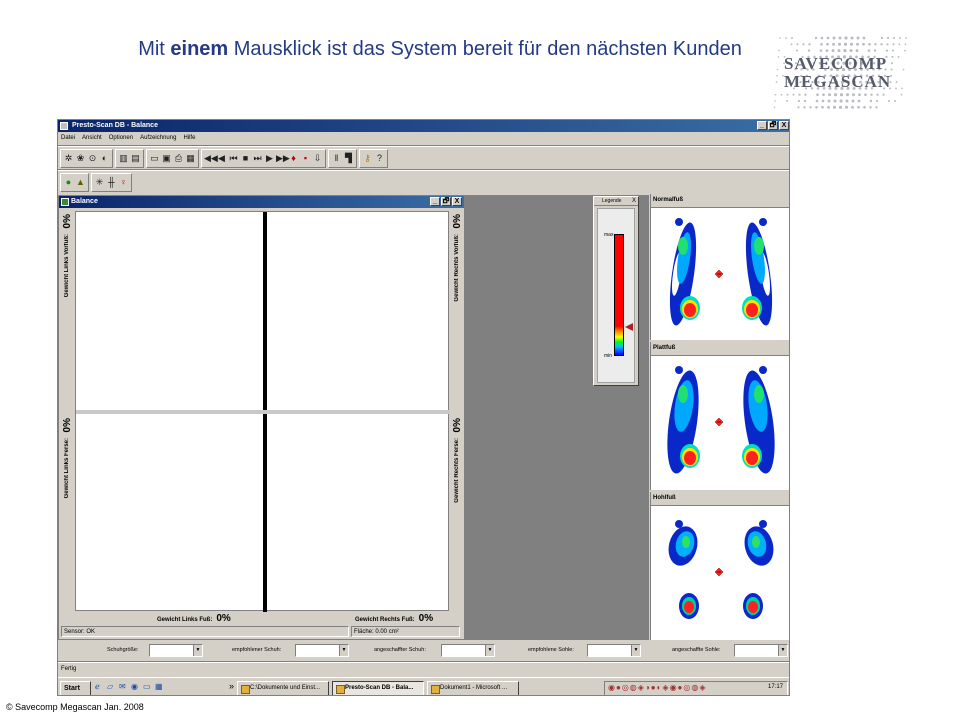 This screenshot has width=960, height=720. I want to click on magnify-icon: ⊙, so click(92, 158).